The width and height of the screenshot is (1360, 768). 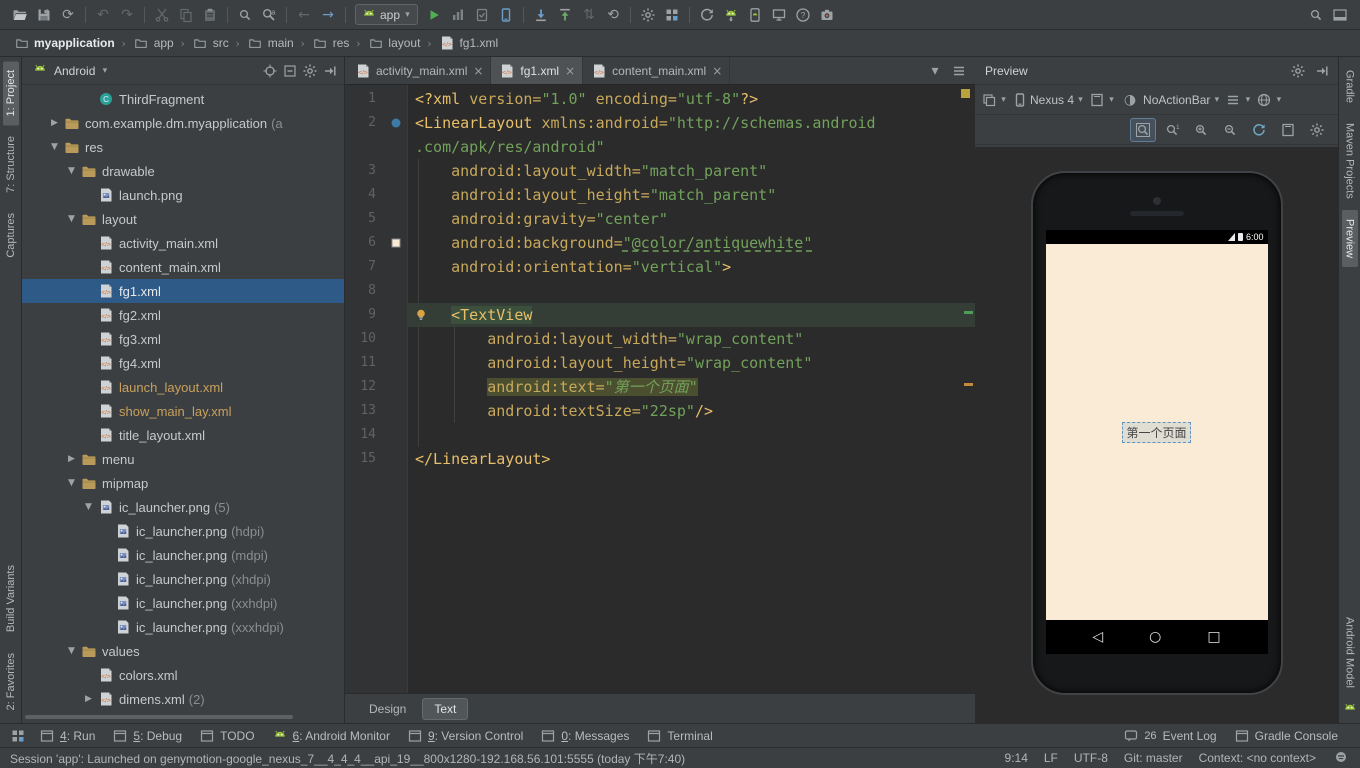 I want to click on caret-position: 9:14, so click(x=1016, y=758).